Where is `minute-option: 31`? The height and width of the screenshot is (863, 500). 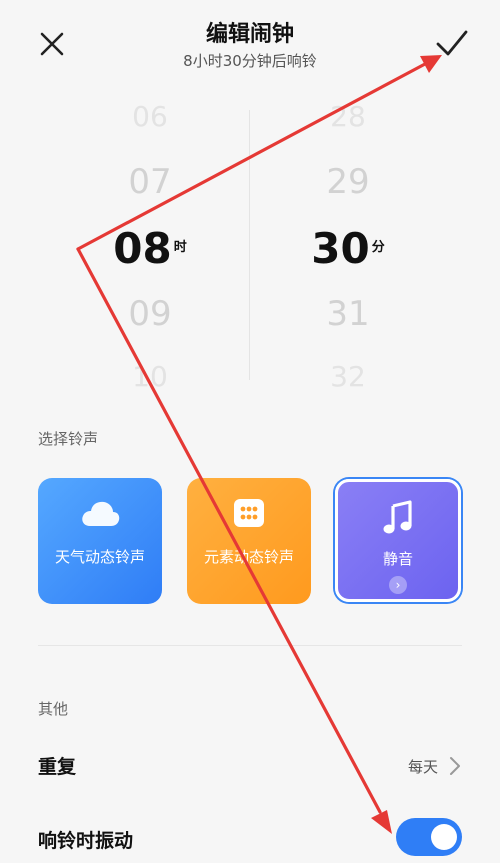
minute-option: 31 is located at coordinates (348, 314).